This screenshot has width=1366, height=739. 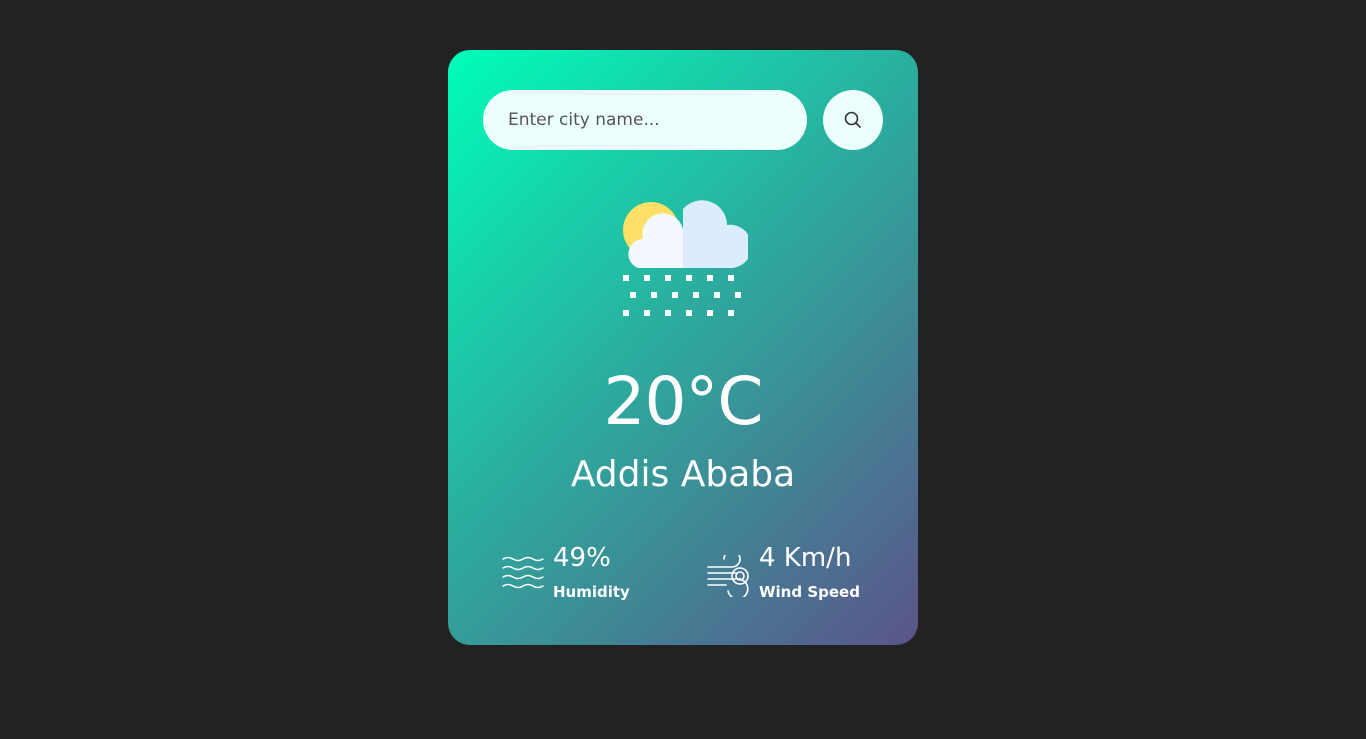 What do you see at coordinates (809, 592) in the screenshot?
I see `wind-speed-label: Wind Speed` at bounding box center [809, 592].